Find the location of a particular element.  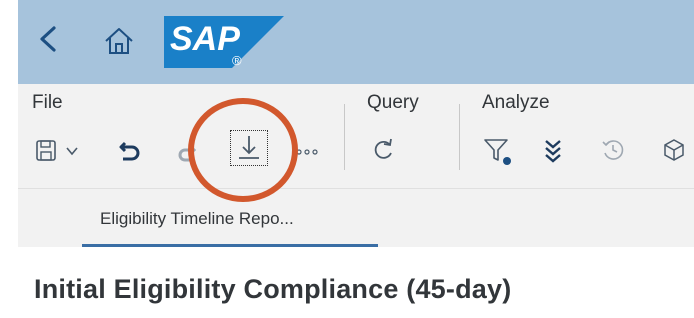

history-icon is located at coordinates (613, 150).